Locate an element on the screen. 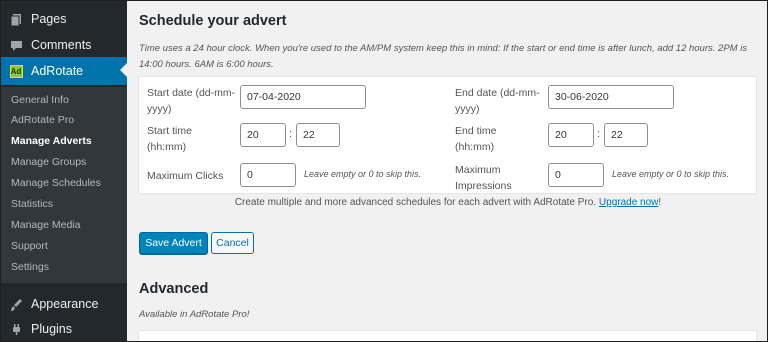 This screenshot has height=342, width=768. sidebar-item-label: Plugins is located at coordinates (51, 329).